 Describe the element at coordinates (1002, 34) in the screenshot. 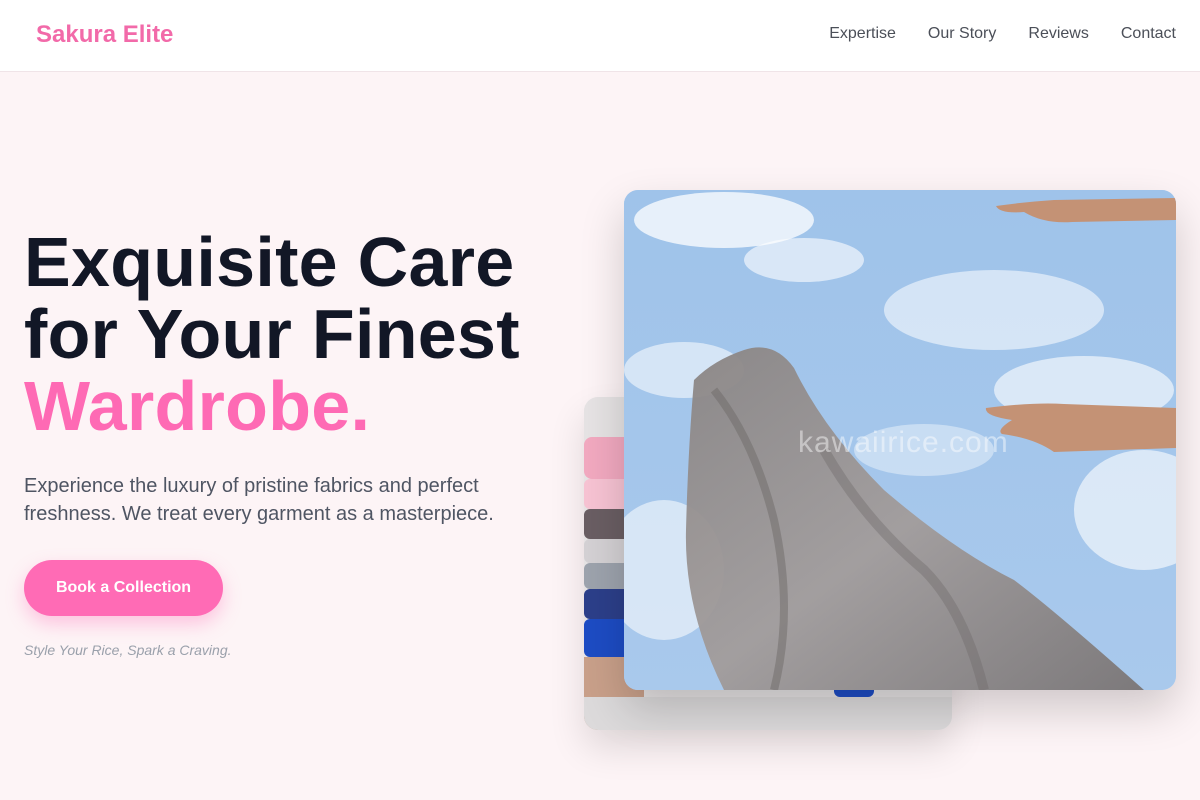

I see `main-nav: Expertise Our Story Reviews Contact` at that location.